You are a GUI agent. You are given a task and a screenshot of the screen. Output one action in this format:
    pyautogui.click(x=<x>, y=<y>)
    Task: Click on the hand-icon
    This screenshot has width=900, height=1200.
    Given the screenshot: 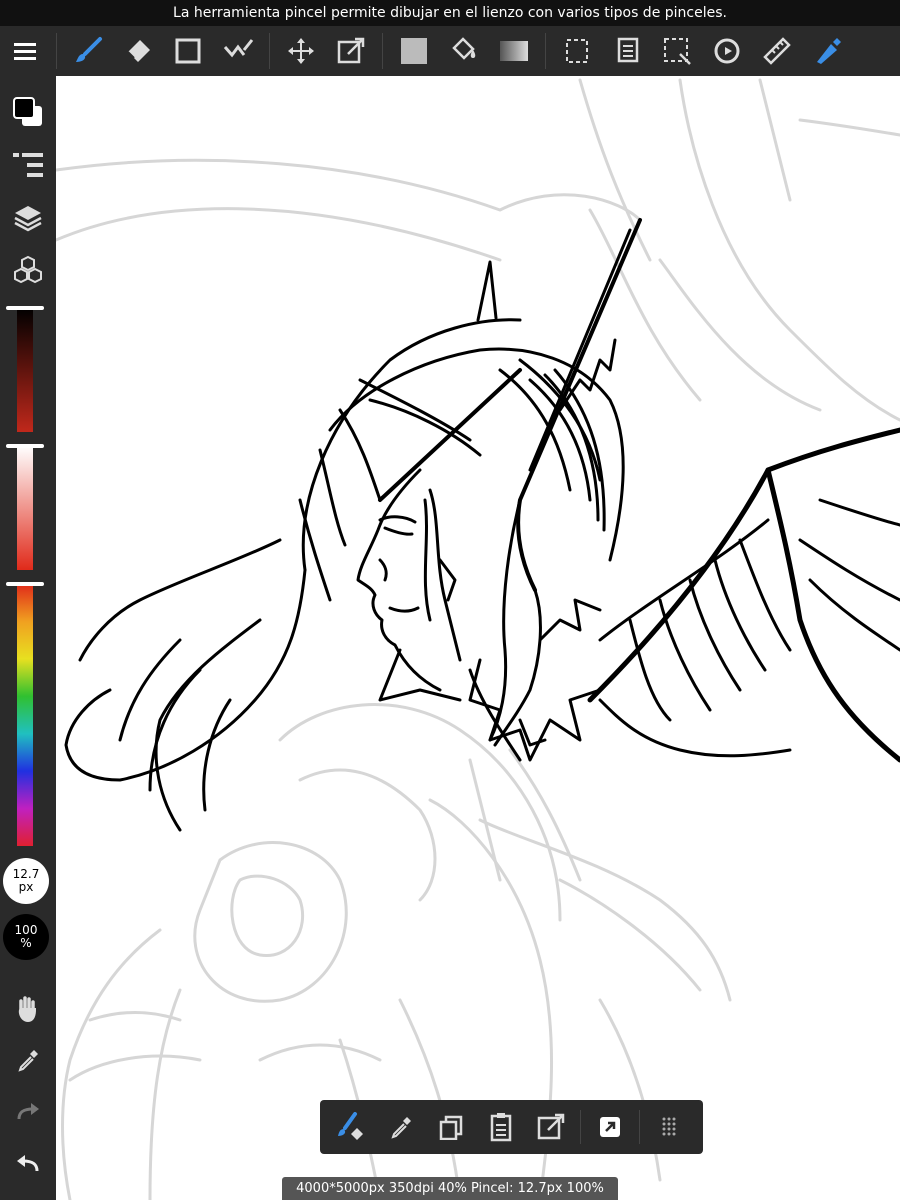 What is the action you would take?
    pyautogui.click(x=27, y=1009)
    